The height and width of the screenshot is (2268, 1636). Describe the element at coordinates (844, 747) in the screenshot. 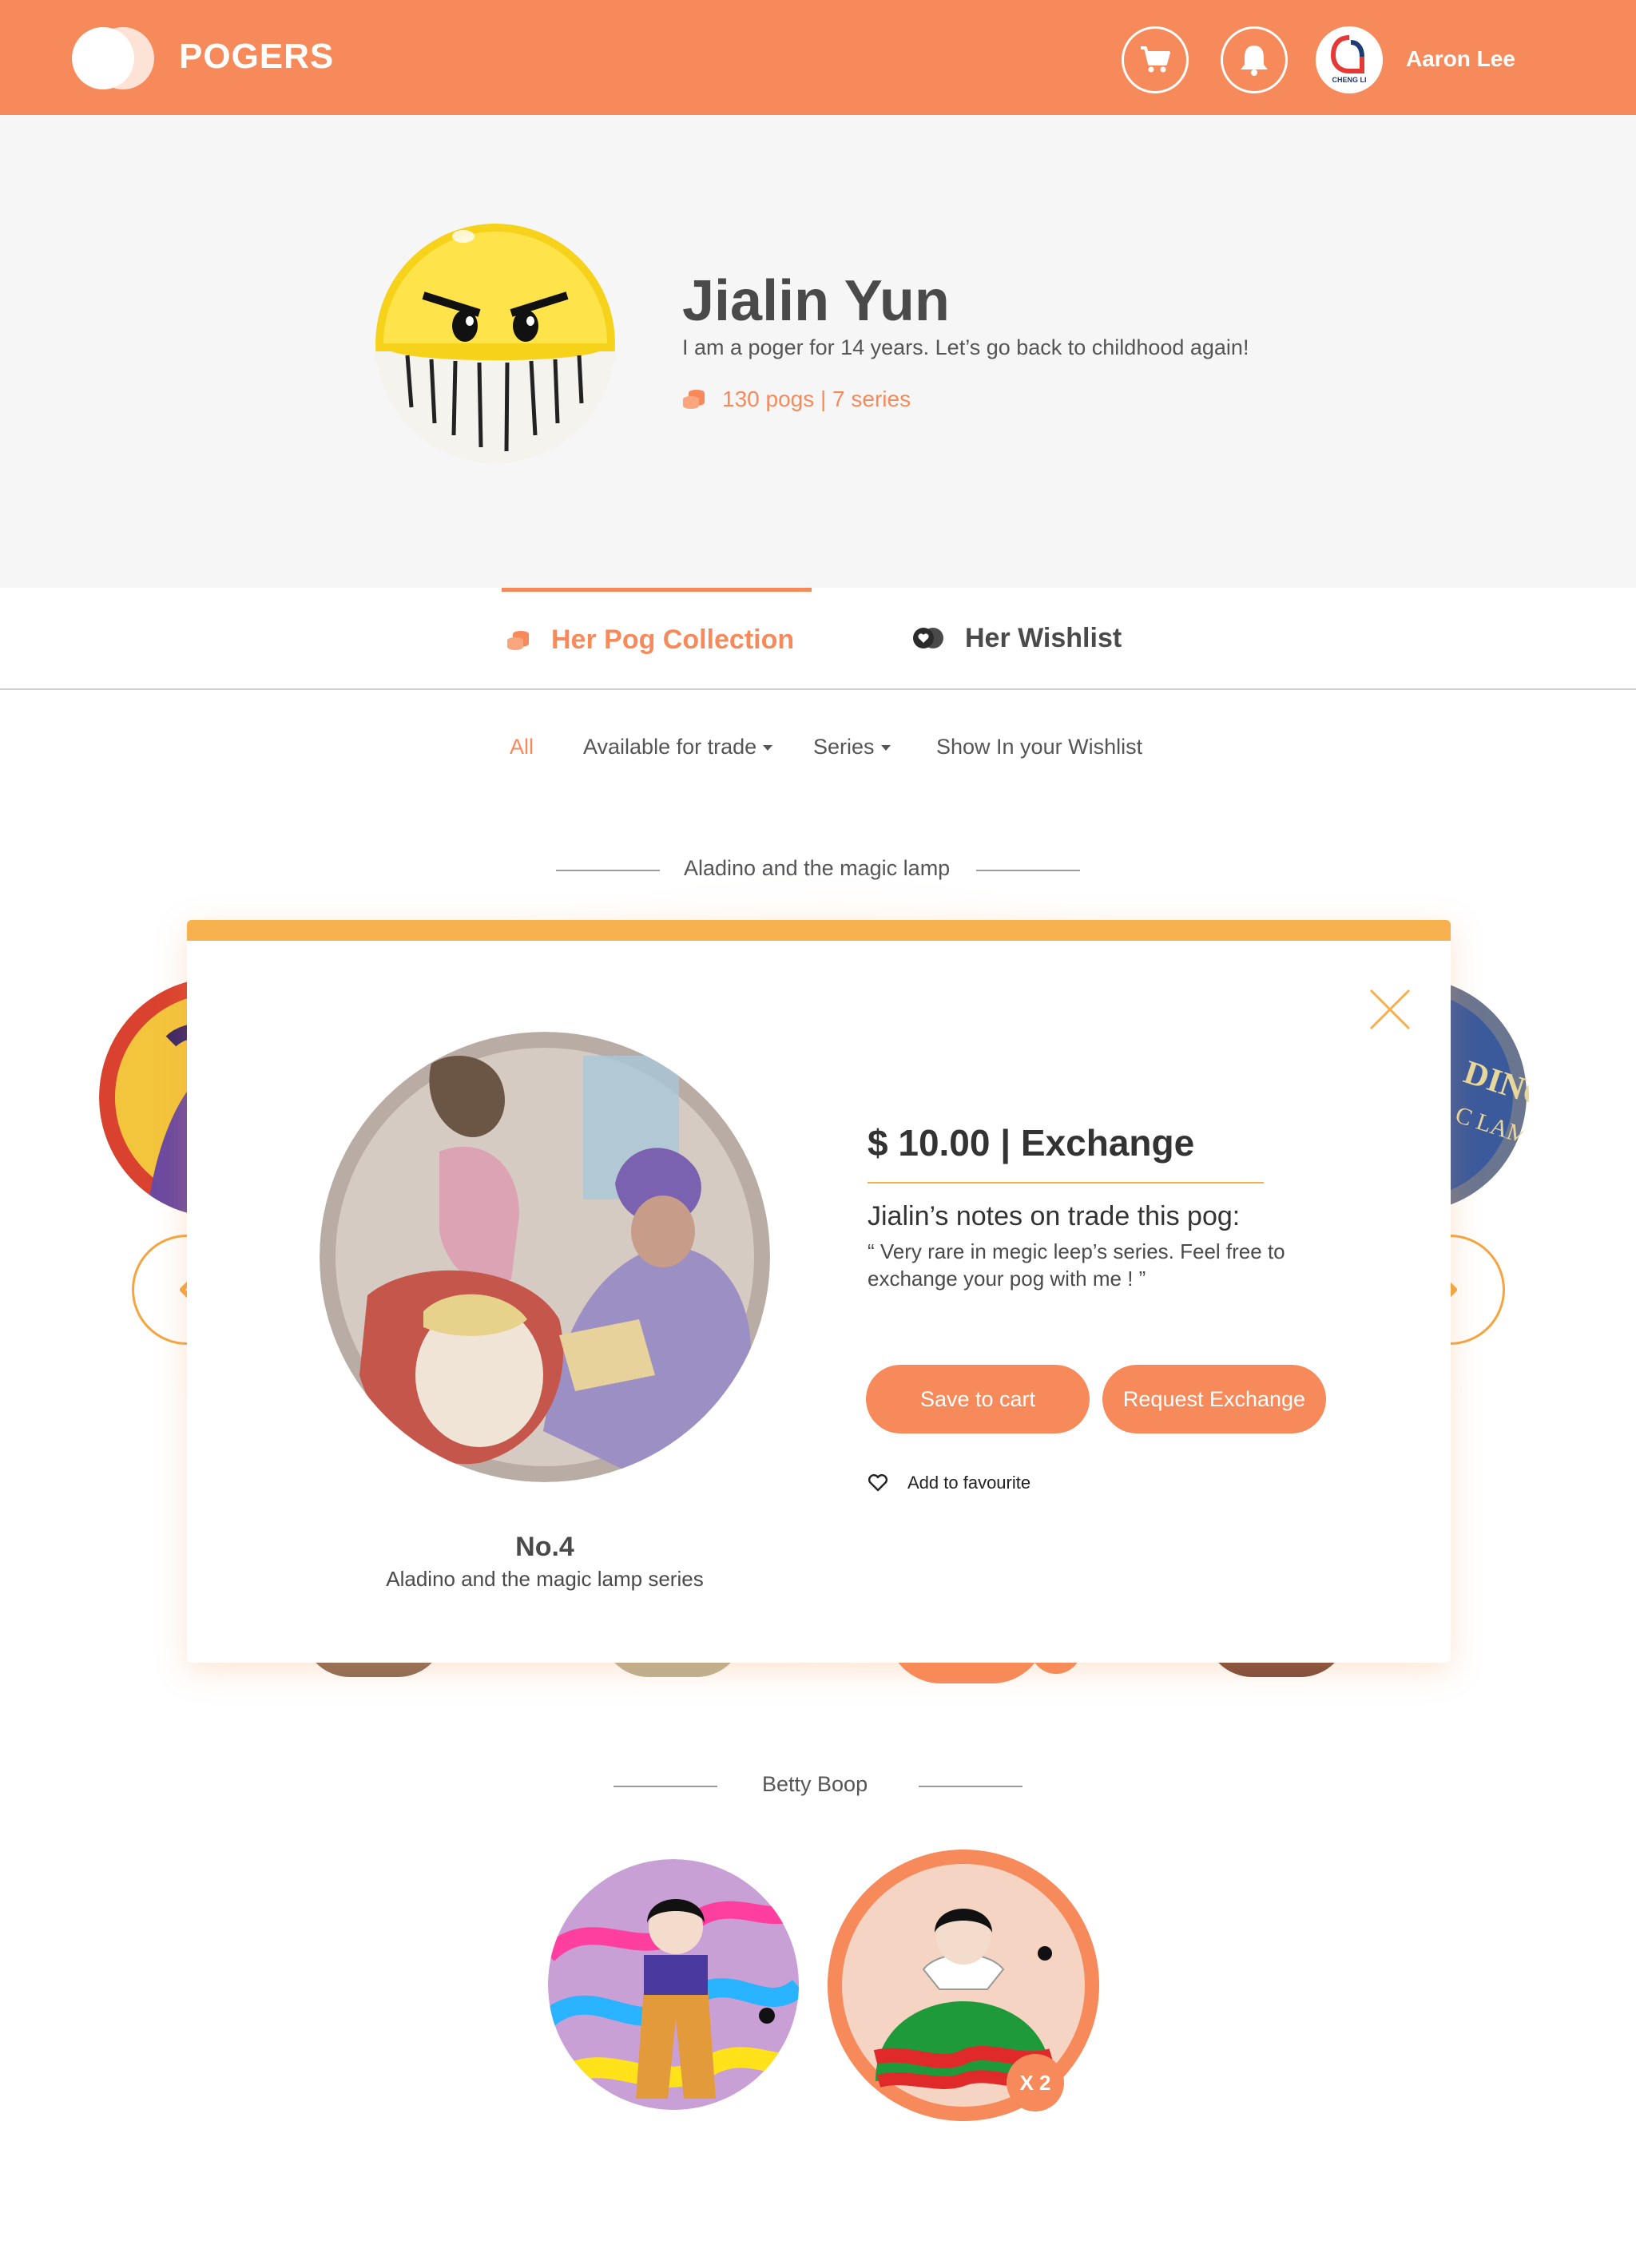

I see `filter-label: Series` at that location.